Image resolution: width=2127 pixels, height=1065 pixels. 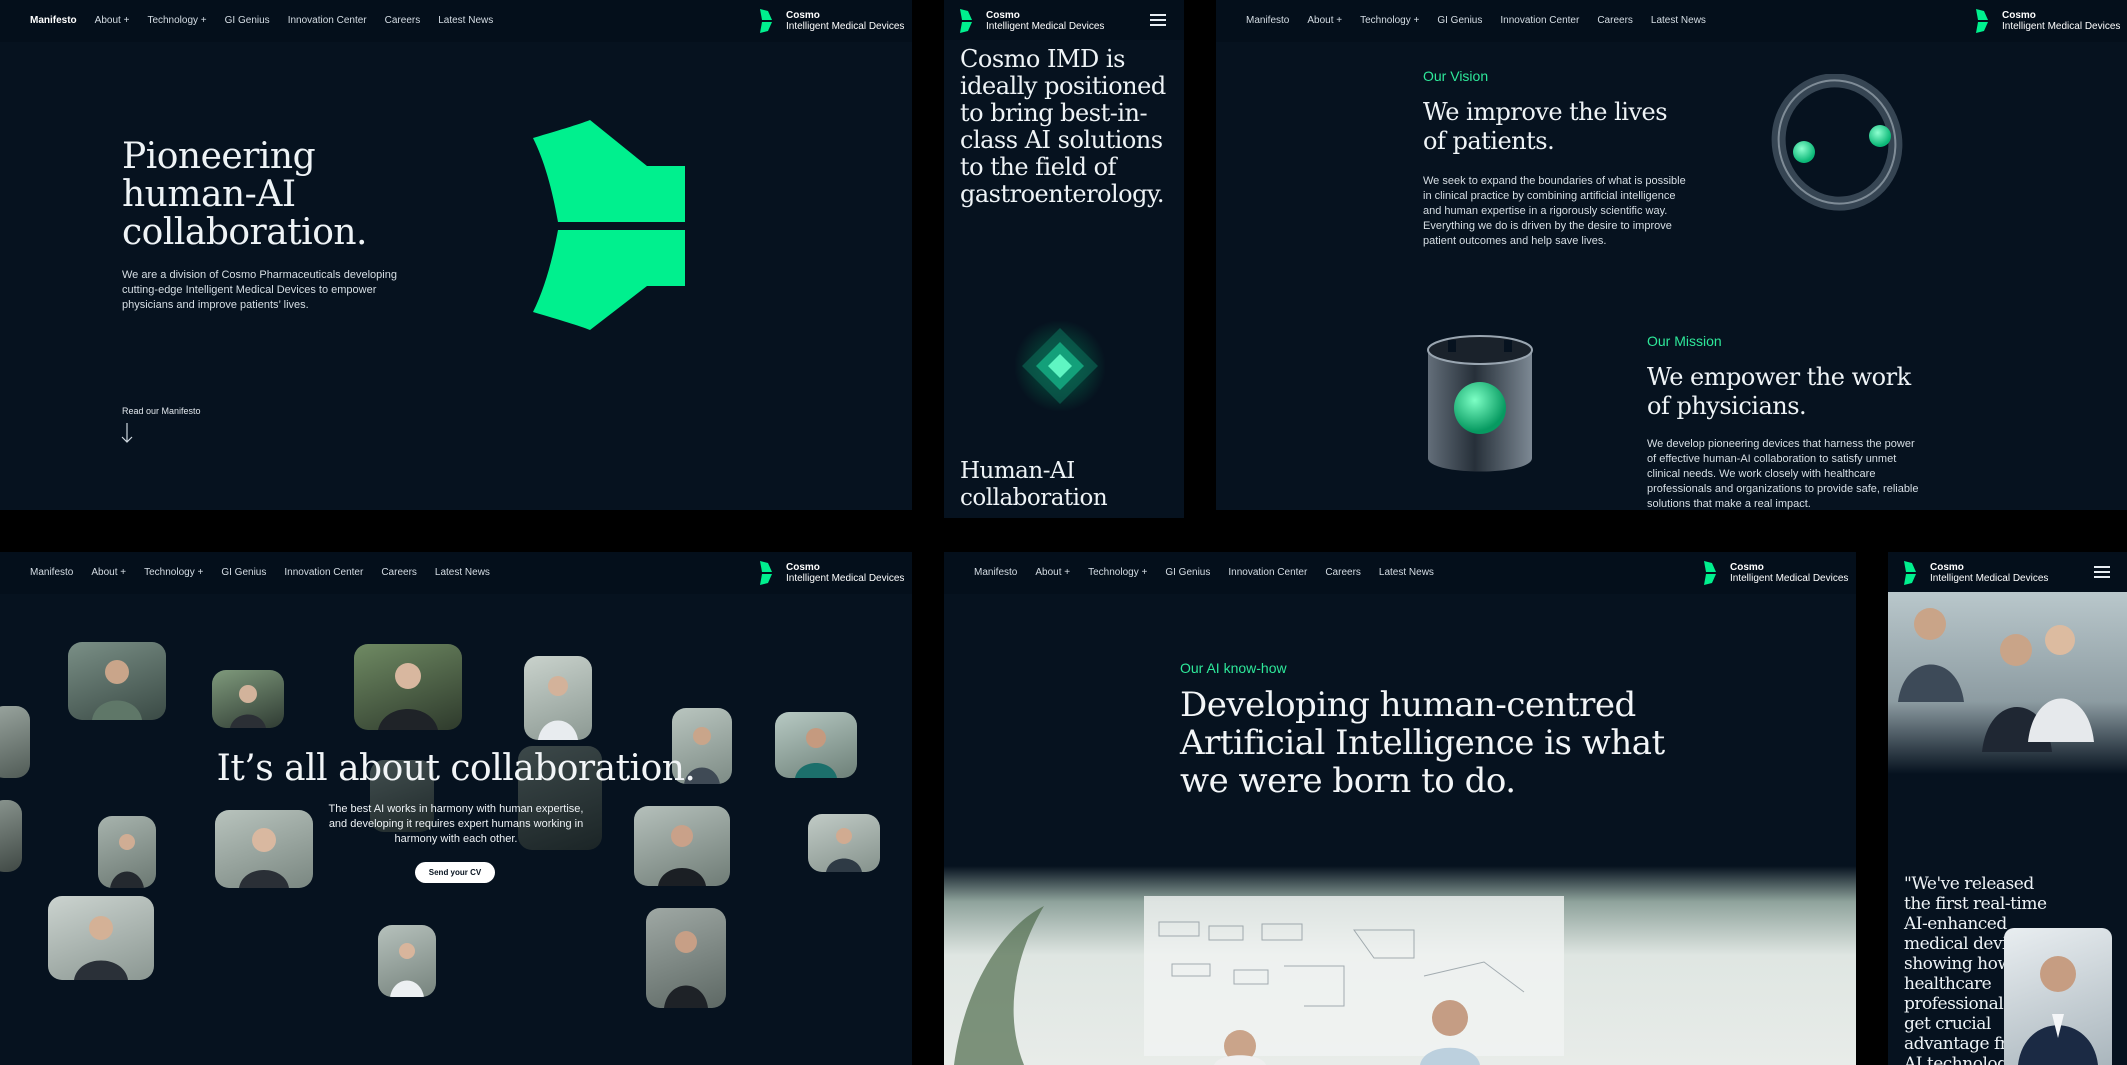 What do you see at coordinates (209, 194) in the screenshot?
I see `hero-title-line: human-AI` at bounding box center [209, 194].